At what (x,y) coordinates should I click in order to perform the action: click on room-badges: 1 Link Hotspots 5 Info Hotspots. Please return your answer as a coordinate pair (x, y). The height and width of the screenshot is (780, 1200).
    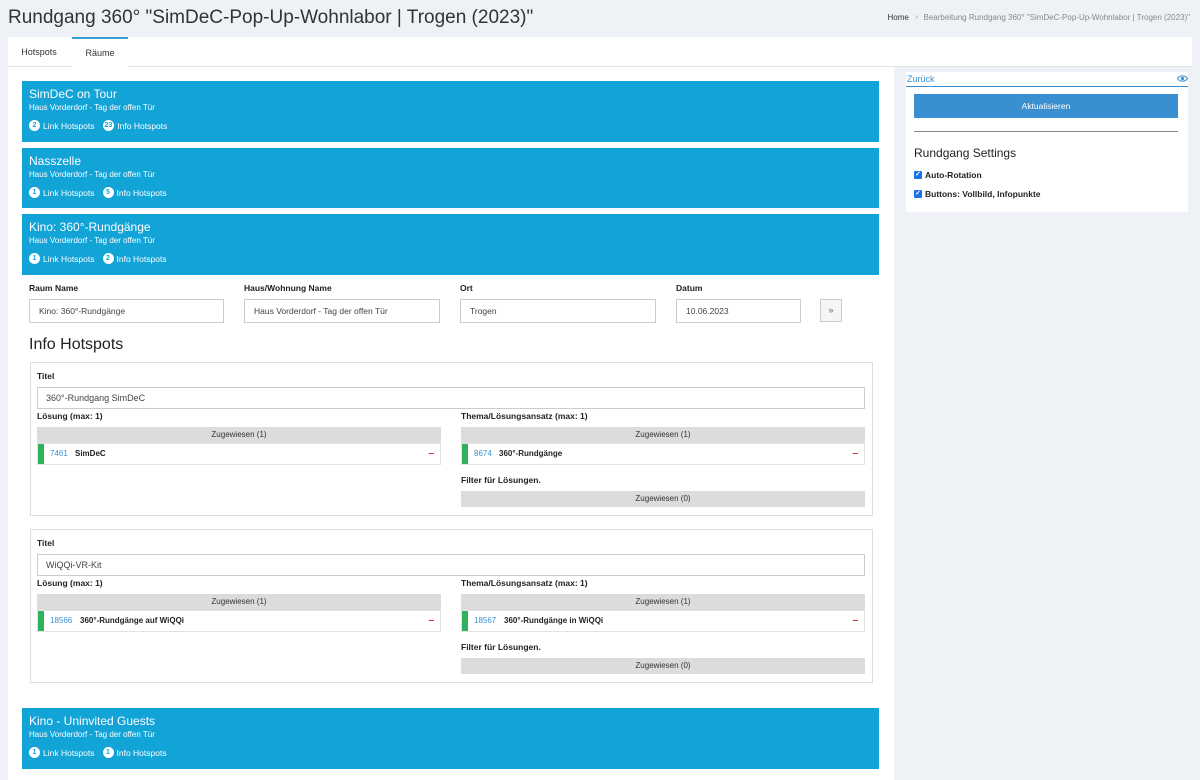
    Looking at the image, I should click on (100, 192).